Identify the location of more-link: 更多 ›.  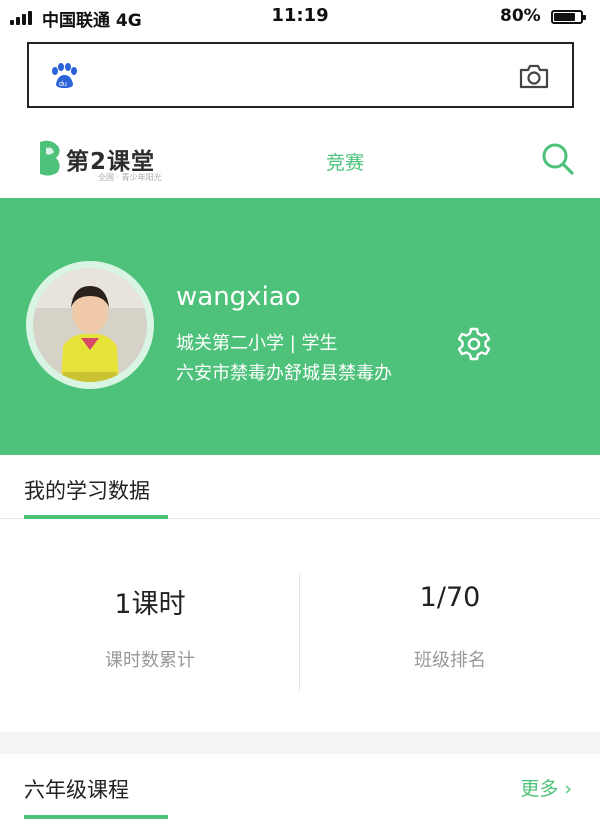
(546, 787).